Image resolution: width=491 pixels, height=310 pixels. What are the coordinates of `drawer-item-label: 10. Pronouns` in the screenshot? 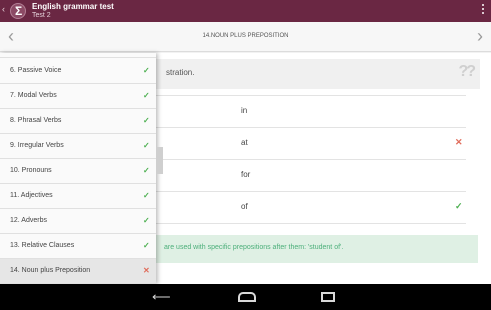 It's located at (31, 170).